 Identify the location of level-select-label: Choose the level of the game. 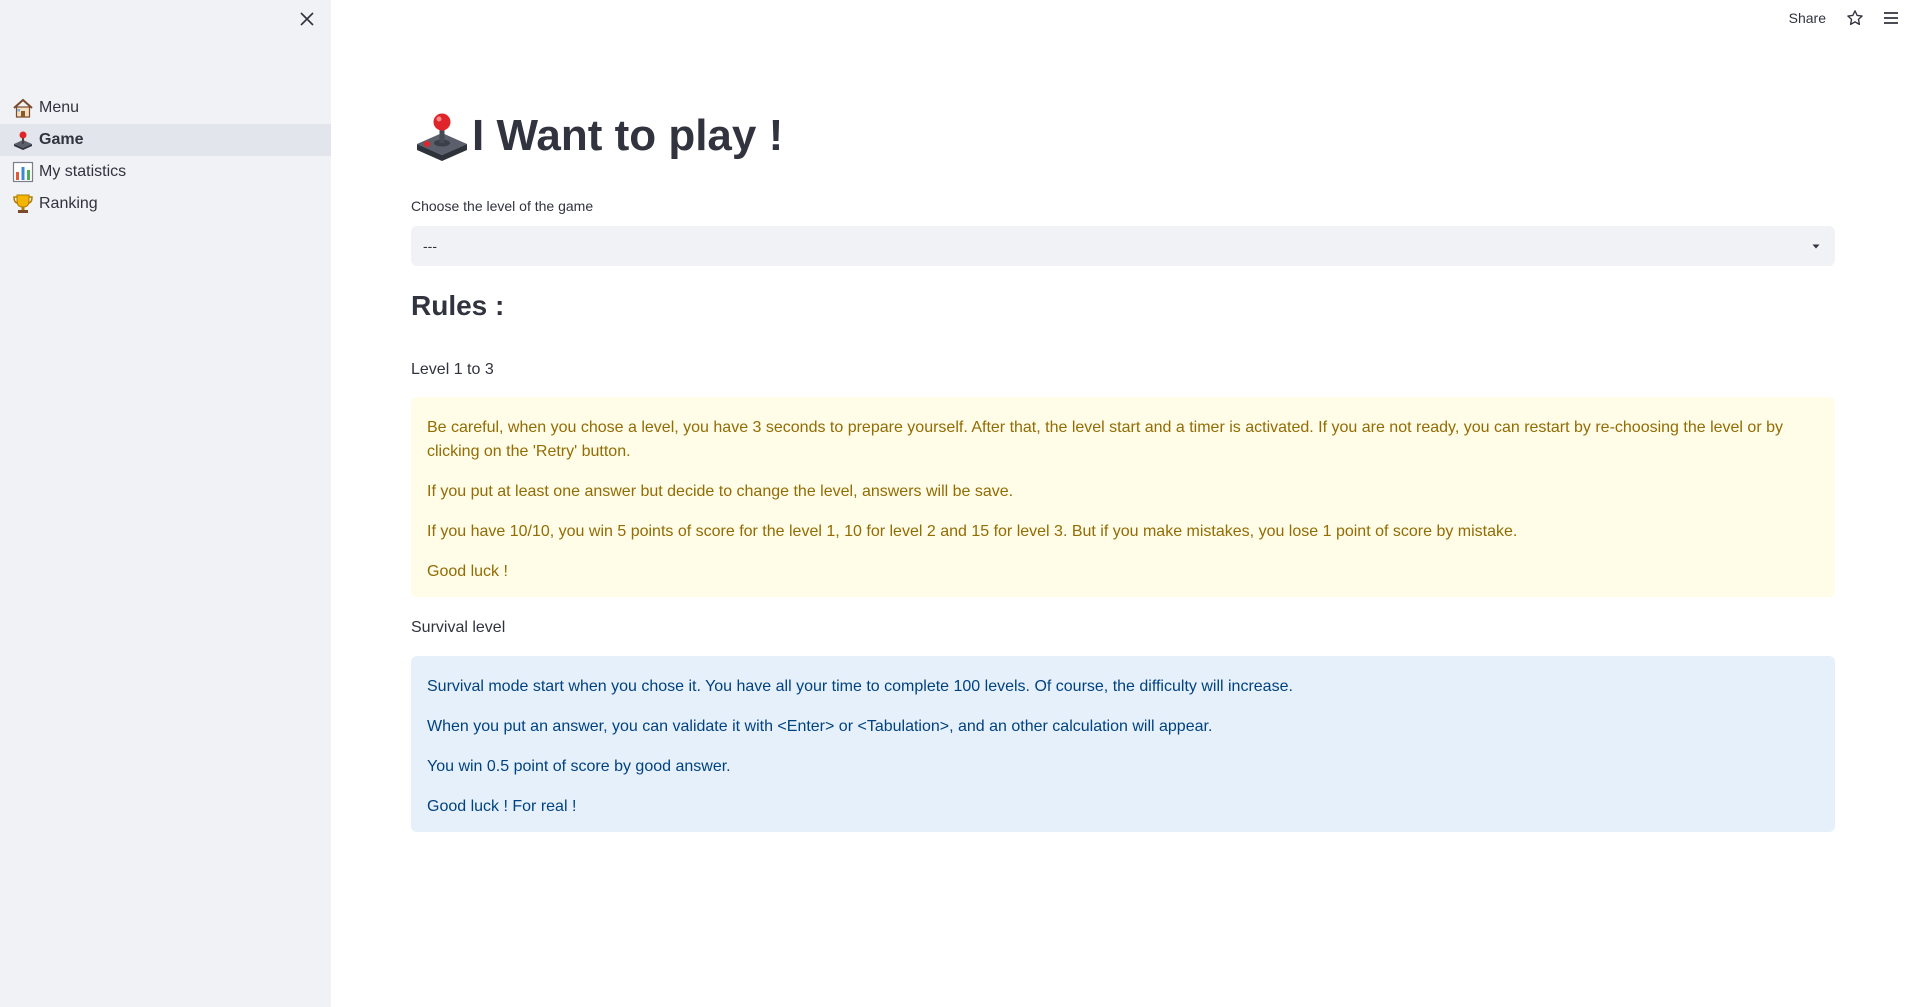
(502, 206).